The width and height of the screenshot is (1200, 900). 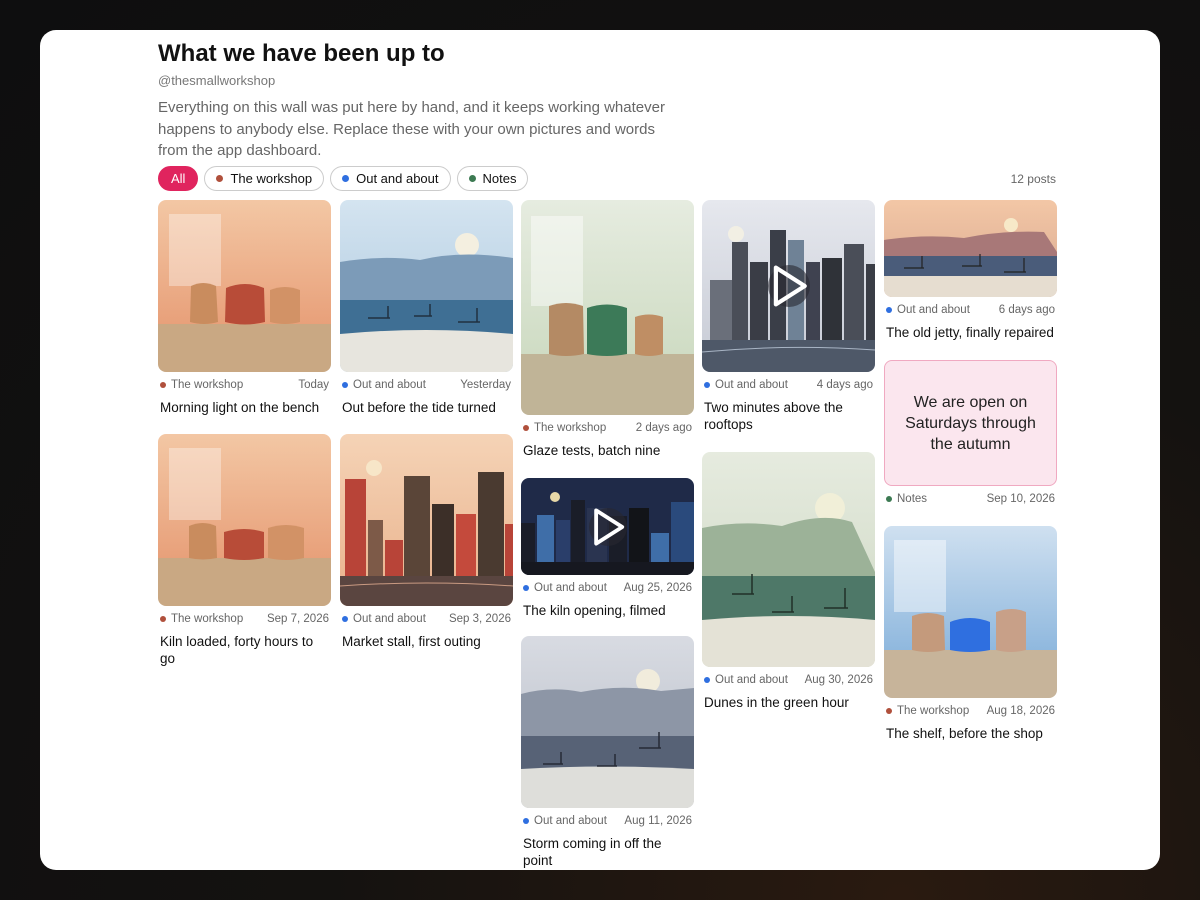 What do you see at coordinates (844, 385) in the screenshot?
I see `post-date: 4 days ago` at bounding box center [844, 385].